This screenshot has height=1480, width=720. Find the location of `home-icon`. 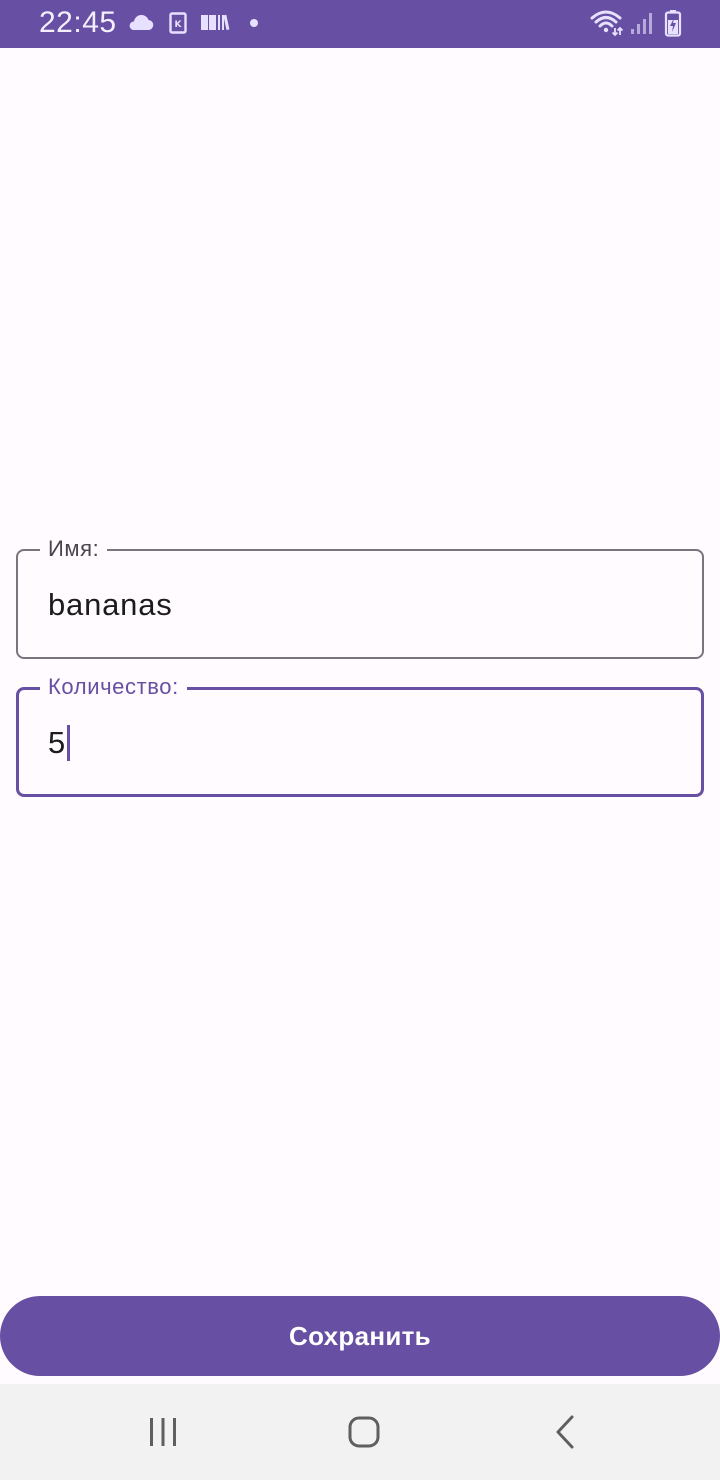

home-icon is located at coordinates (364, 1432).